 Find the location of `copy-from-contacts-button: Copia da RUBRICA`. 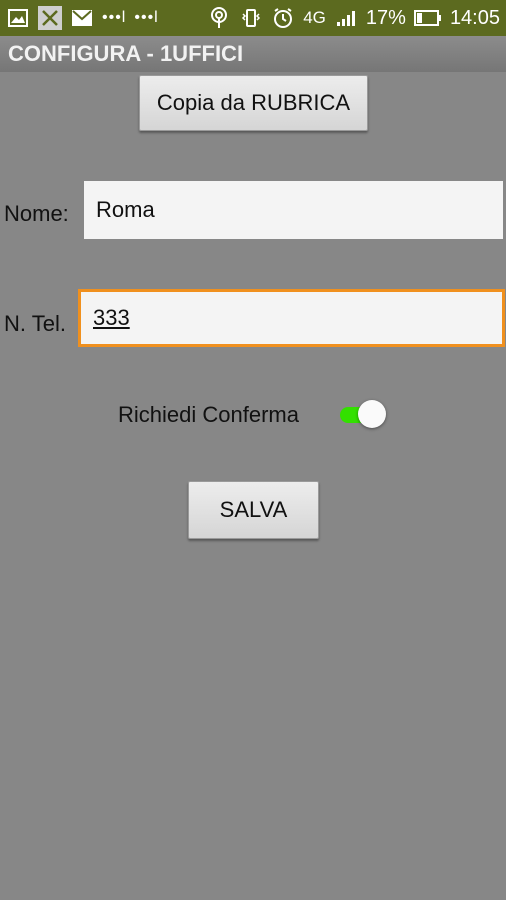

copy-from-contacts-button: Copia da RUBRICA is located at coordinates (253, 103).